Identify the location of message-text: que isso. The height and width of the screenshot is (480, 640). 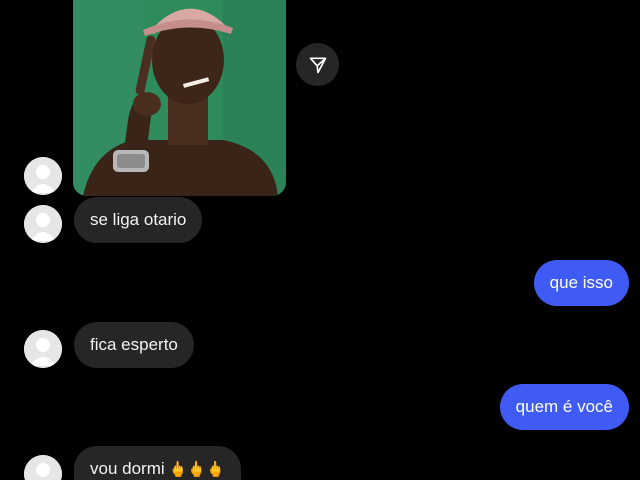
(581, 282).